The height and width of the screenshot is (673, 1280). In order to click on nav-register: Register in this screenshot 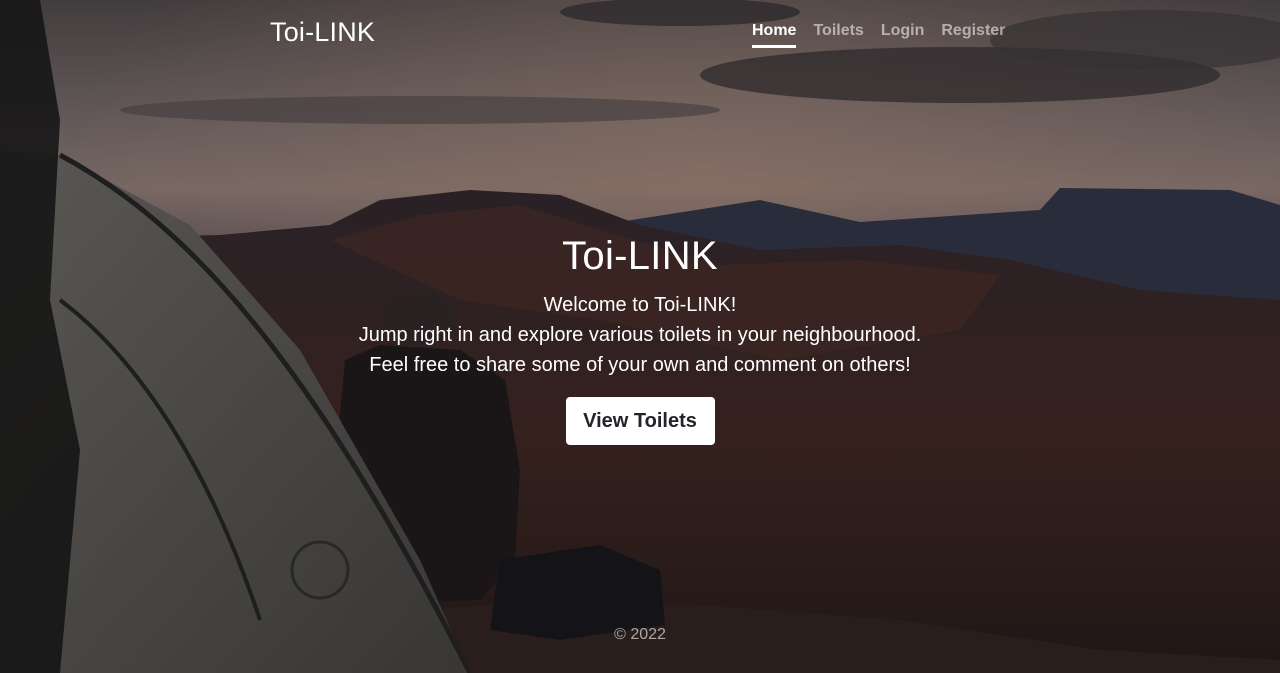, I will do `click(973, 34)`.